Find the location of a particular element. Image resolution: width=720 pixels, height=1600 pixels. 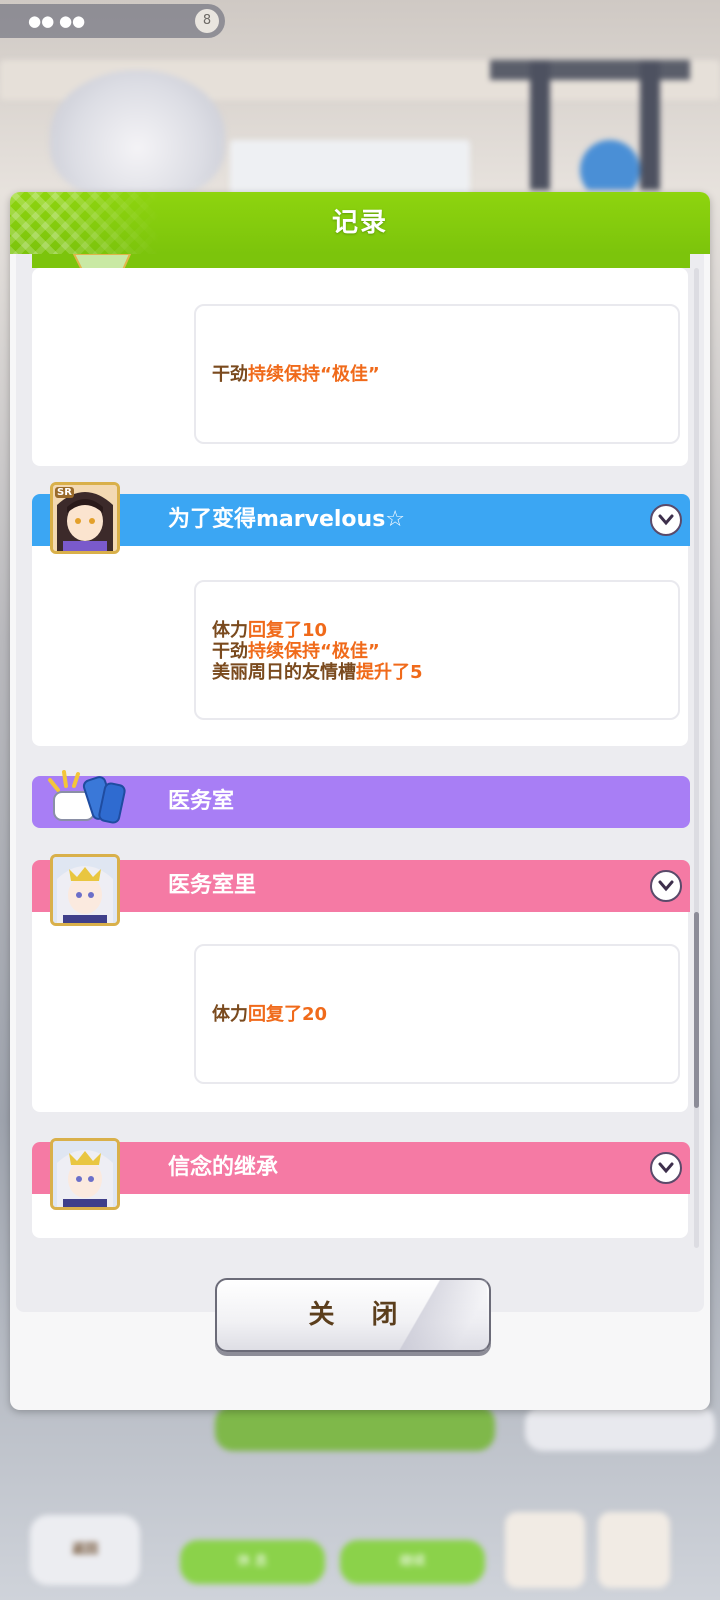

background-bottom-green-bar is located at coordinates (355, 1428).